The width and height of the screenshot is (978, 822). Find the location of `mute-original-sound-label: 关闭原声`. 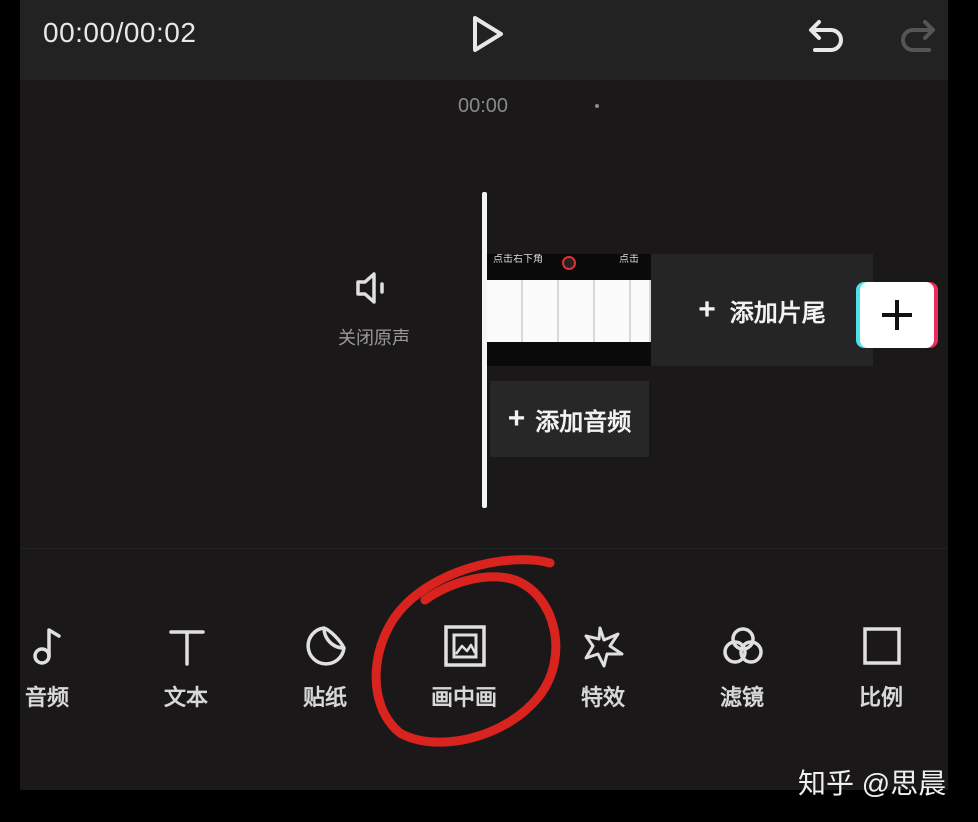

mute-original-sound-label: 关闭原声 is located at coordinates (374, 338).